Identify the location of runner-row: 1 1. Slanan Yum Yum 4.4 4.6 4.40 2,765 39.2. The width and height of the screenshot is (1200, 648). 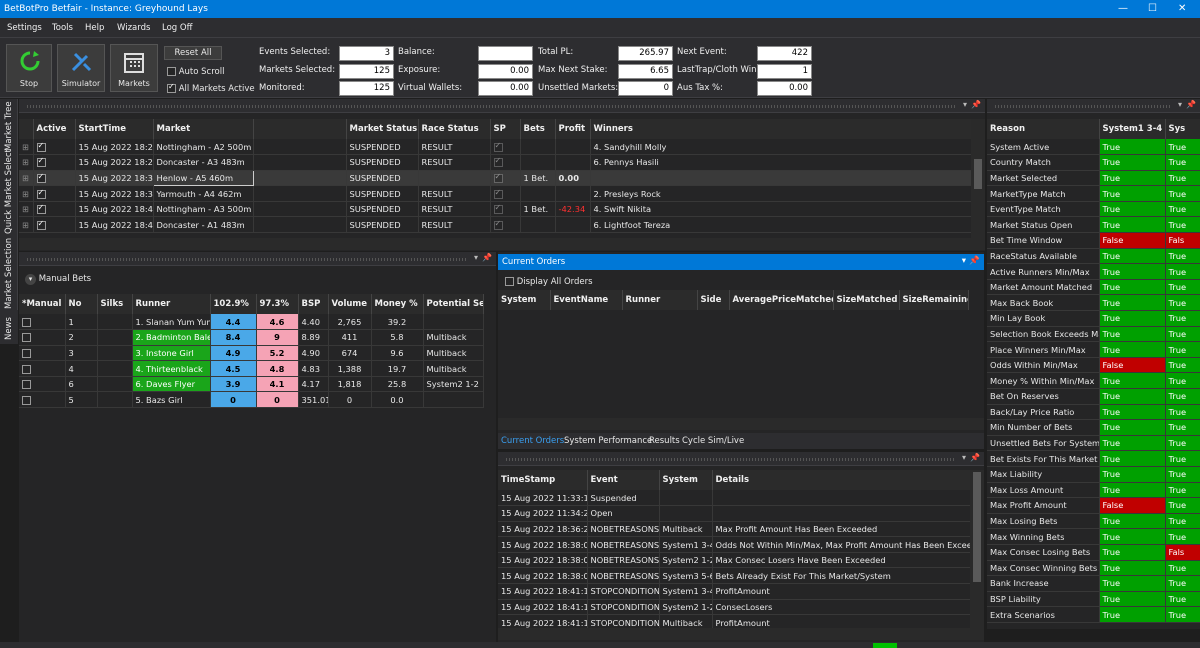
(251, 322).